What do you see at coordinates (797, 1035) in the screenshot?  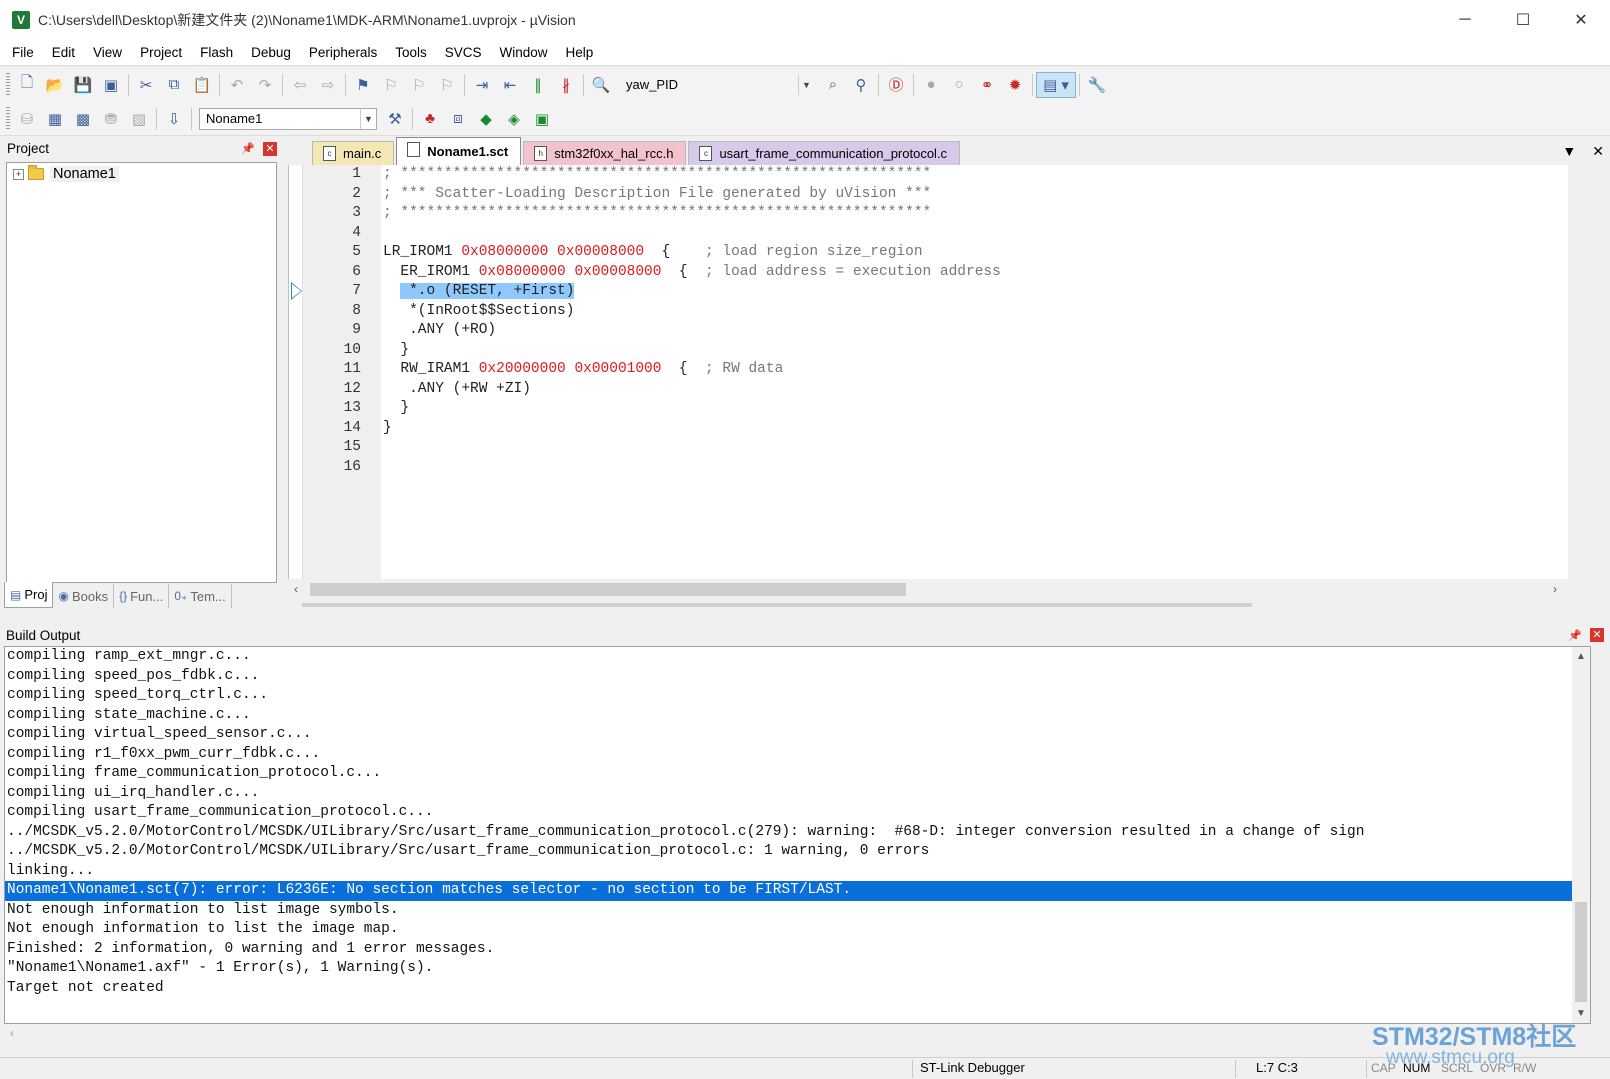 I see `output-horizontal-scrollbar: ‹` at bounding box center [797, 1035].